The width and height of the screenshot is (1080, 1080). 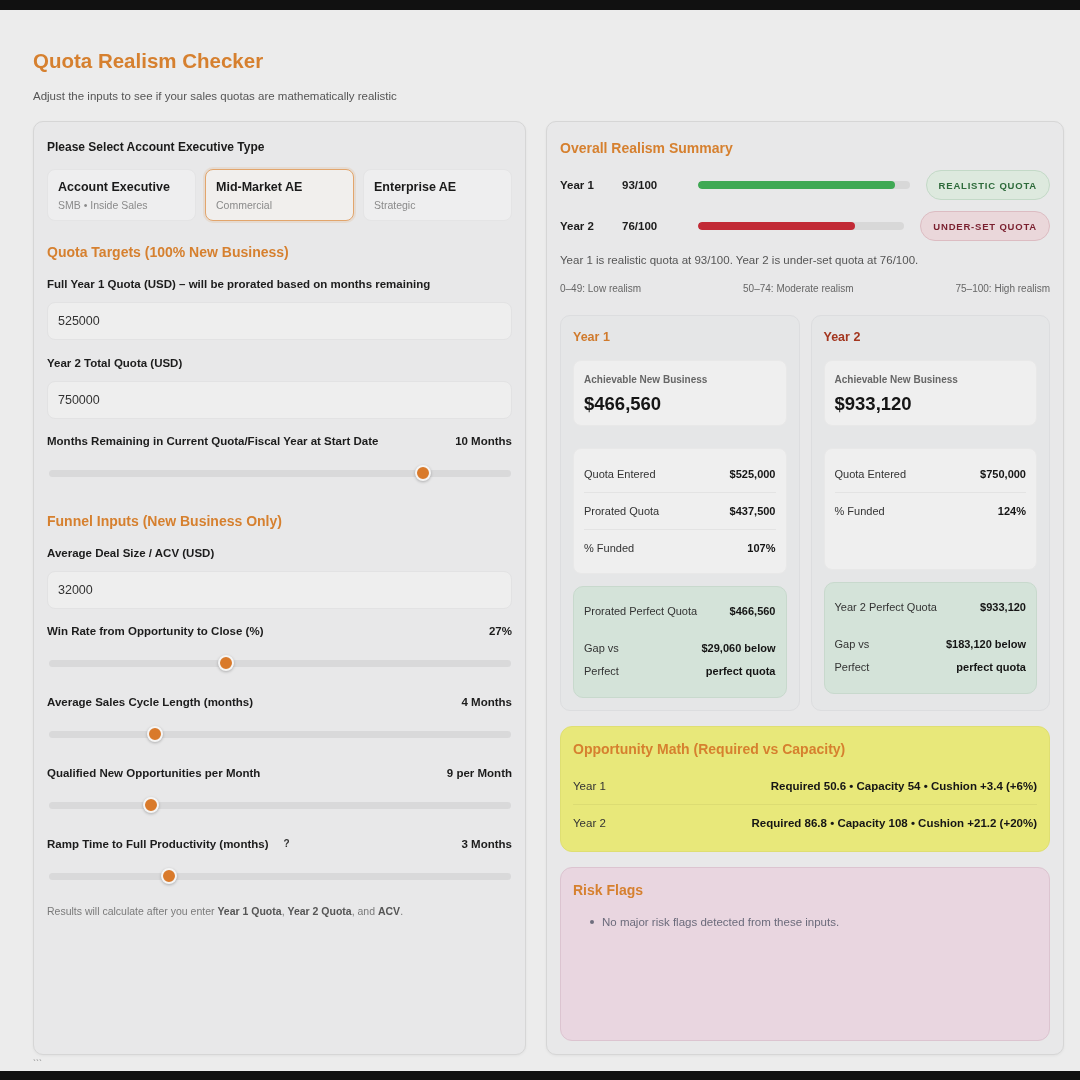 What do you see at coordinates (150, 702) in the screenshot?
I see `field-label: Average Sales Cycle Length (months)` at bounding box center [150, 702].